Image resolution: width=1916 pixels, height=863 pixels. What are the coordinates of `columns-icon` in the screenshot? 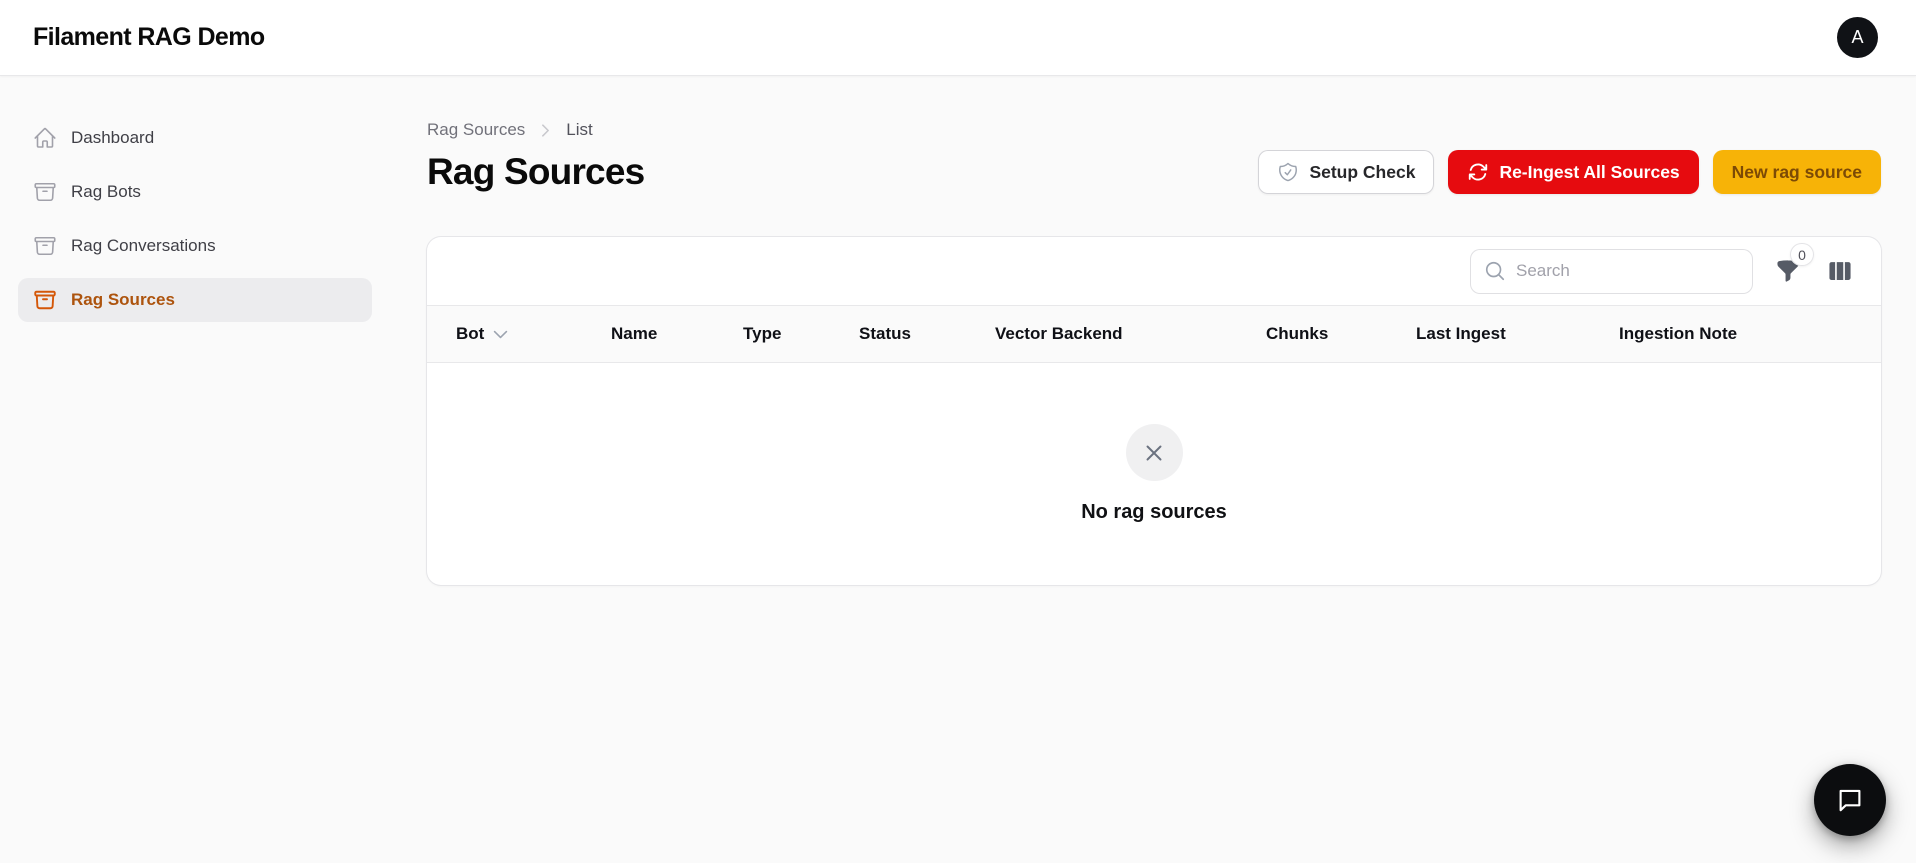 It's located at (1840, 271).